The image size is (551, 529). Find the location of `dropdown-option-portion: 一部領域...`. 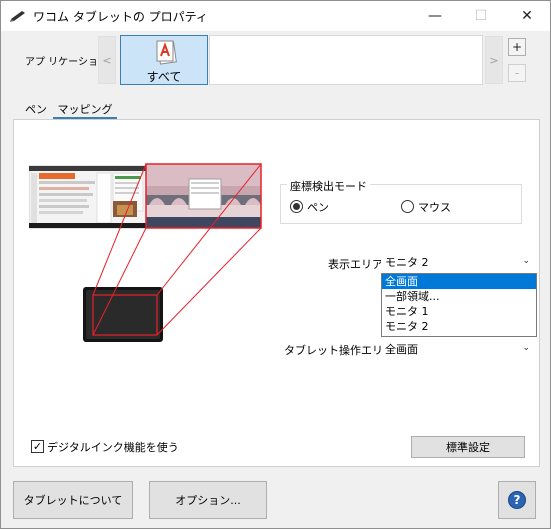

dropdown-option-portion: 一部領域... is located at coordinates (459, 296).